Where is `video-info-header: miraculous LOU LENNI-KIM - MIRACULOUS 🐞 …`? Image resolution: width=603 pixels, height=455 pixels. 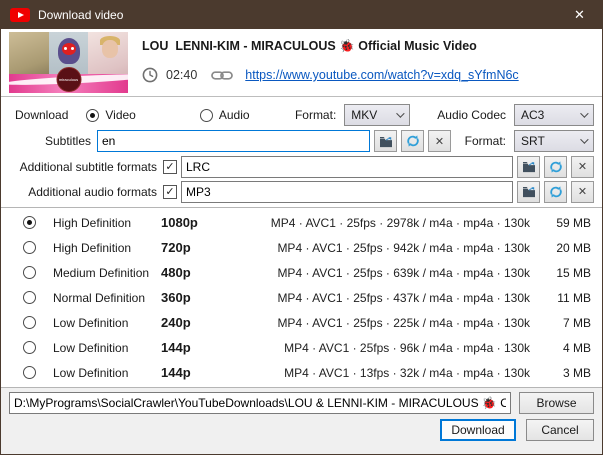 video-info-header: miraculous LOU LENNI-KIM - MIRACULOUS 🐞 … is located at coordinates (301, 63).